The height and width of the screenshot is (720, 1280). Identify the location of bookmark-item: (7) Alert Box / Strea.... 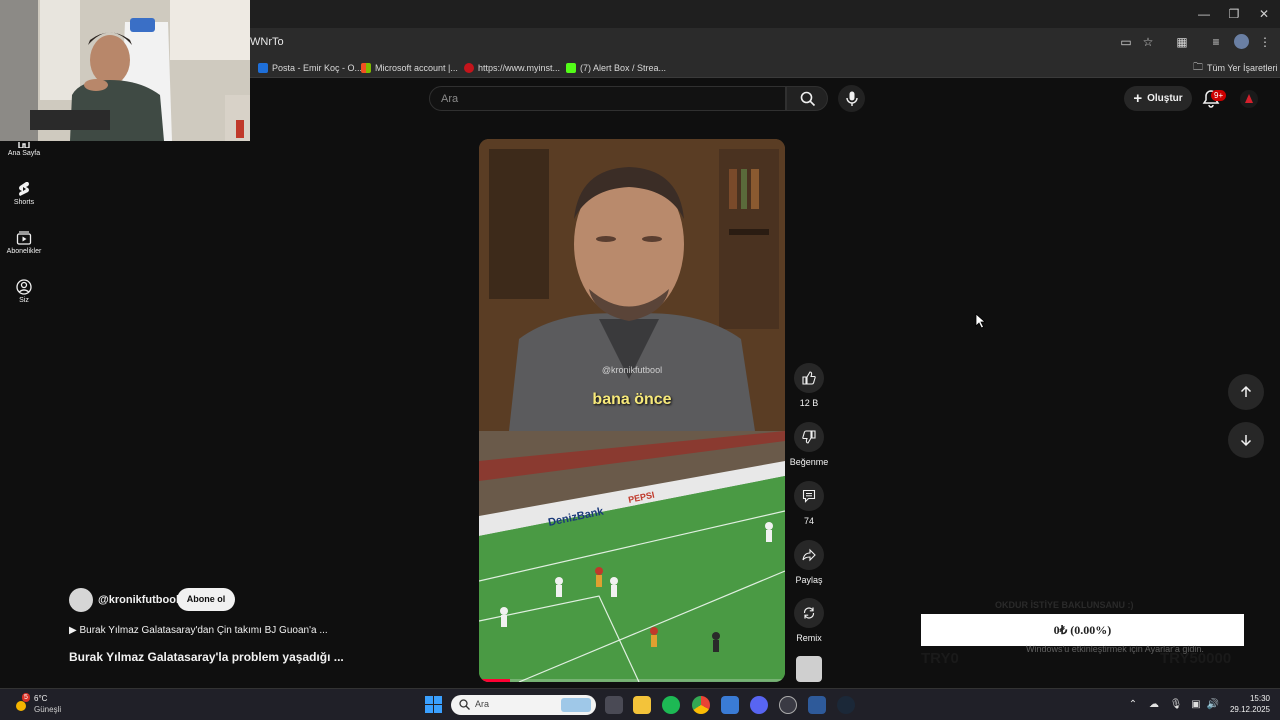
(616, 68).